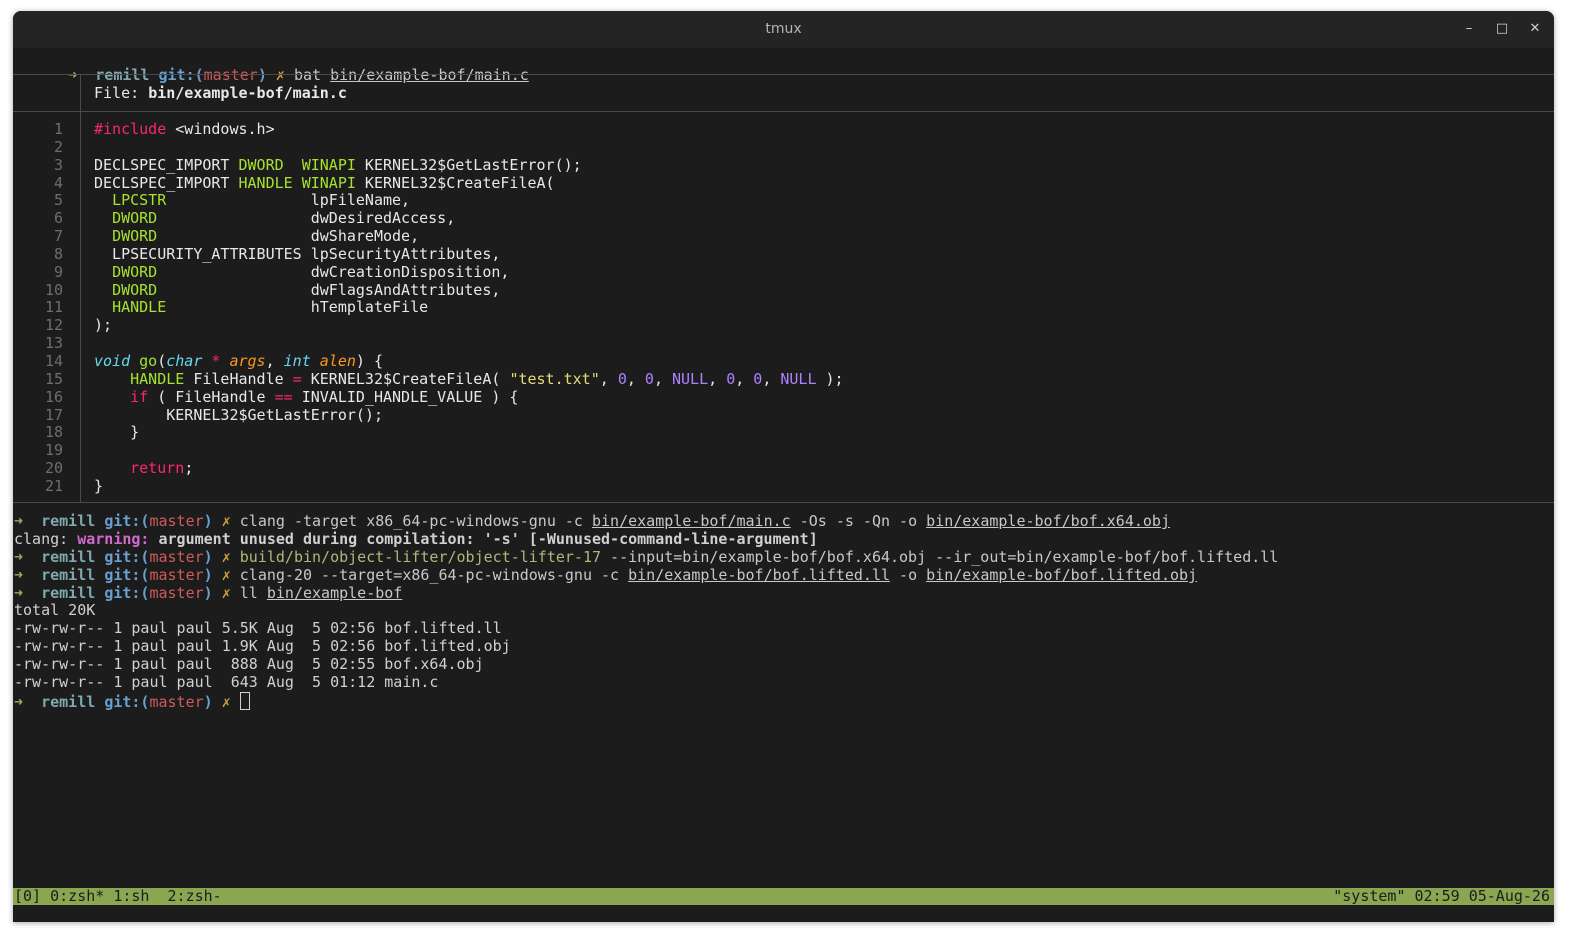 This screenshot has width=1581, height=947. I want to click on command-text: -o, so click(908, 575).